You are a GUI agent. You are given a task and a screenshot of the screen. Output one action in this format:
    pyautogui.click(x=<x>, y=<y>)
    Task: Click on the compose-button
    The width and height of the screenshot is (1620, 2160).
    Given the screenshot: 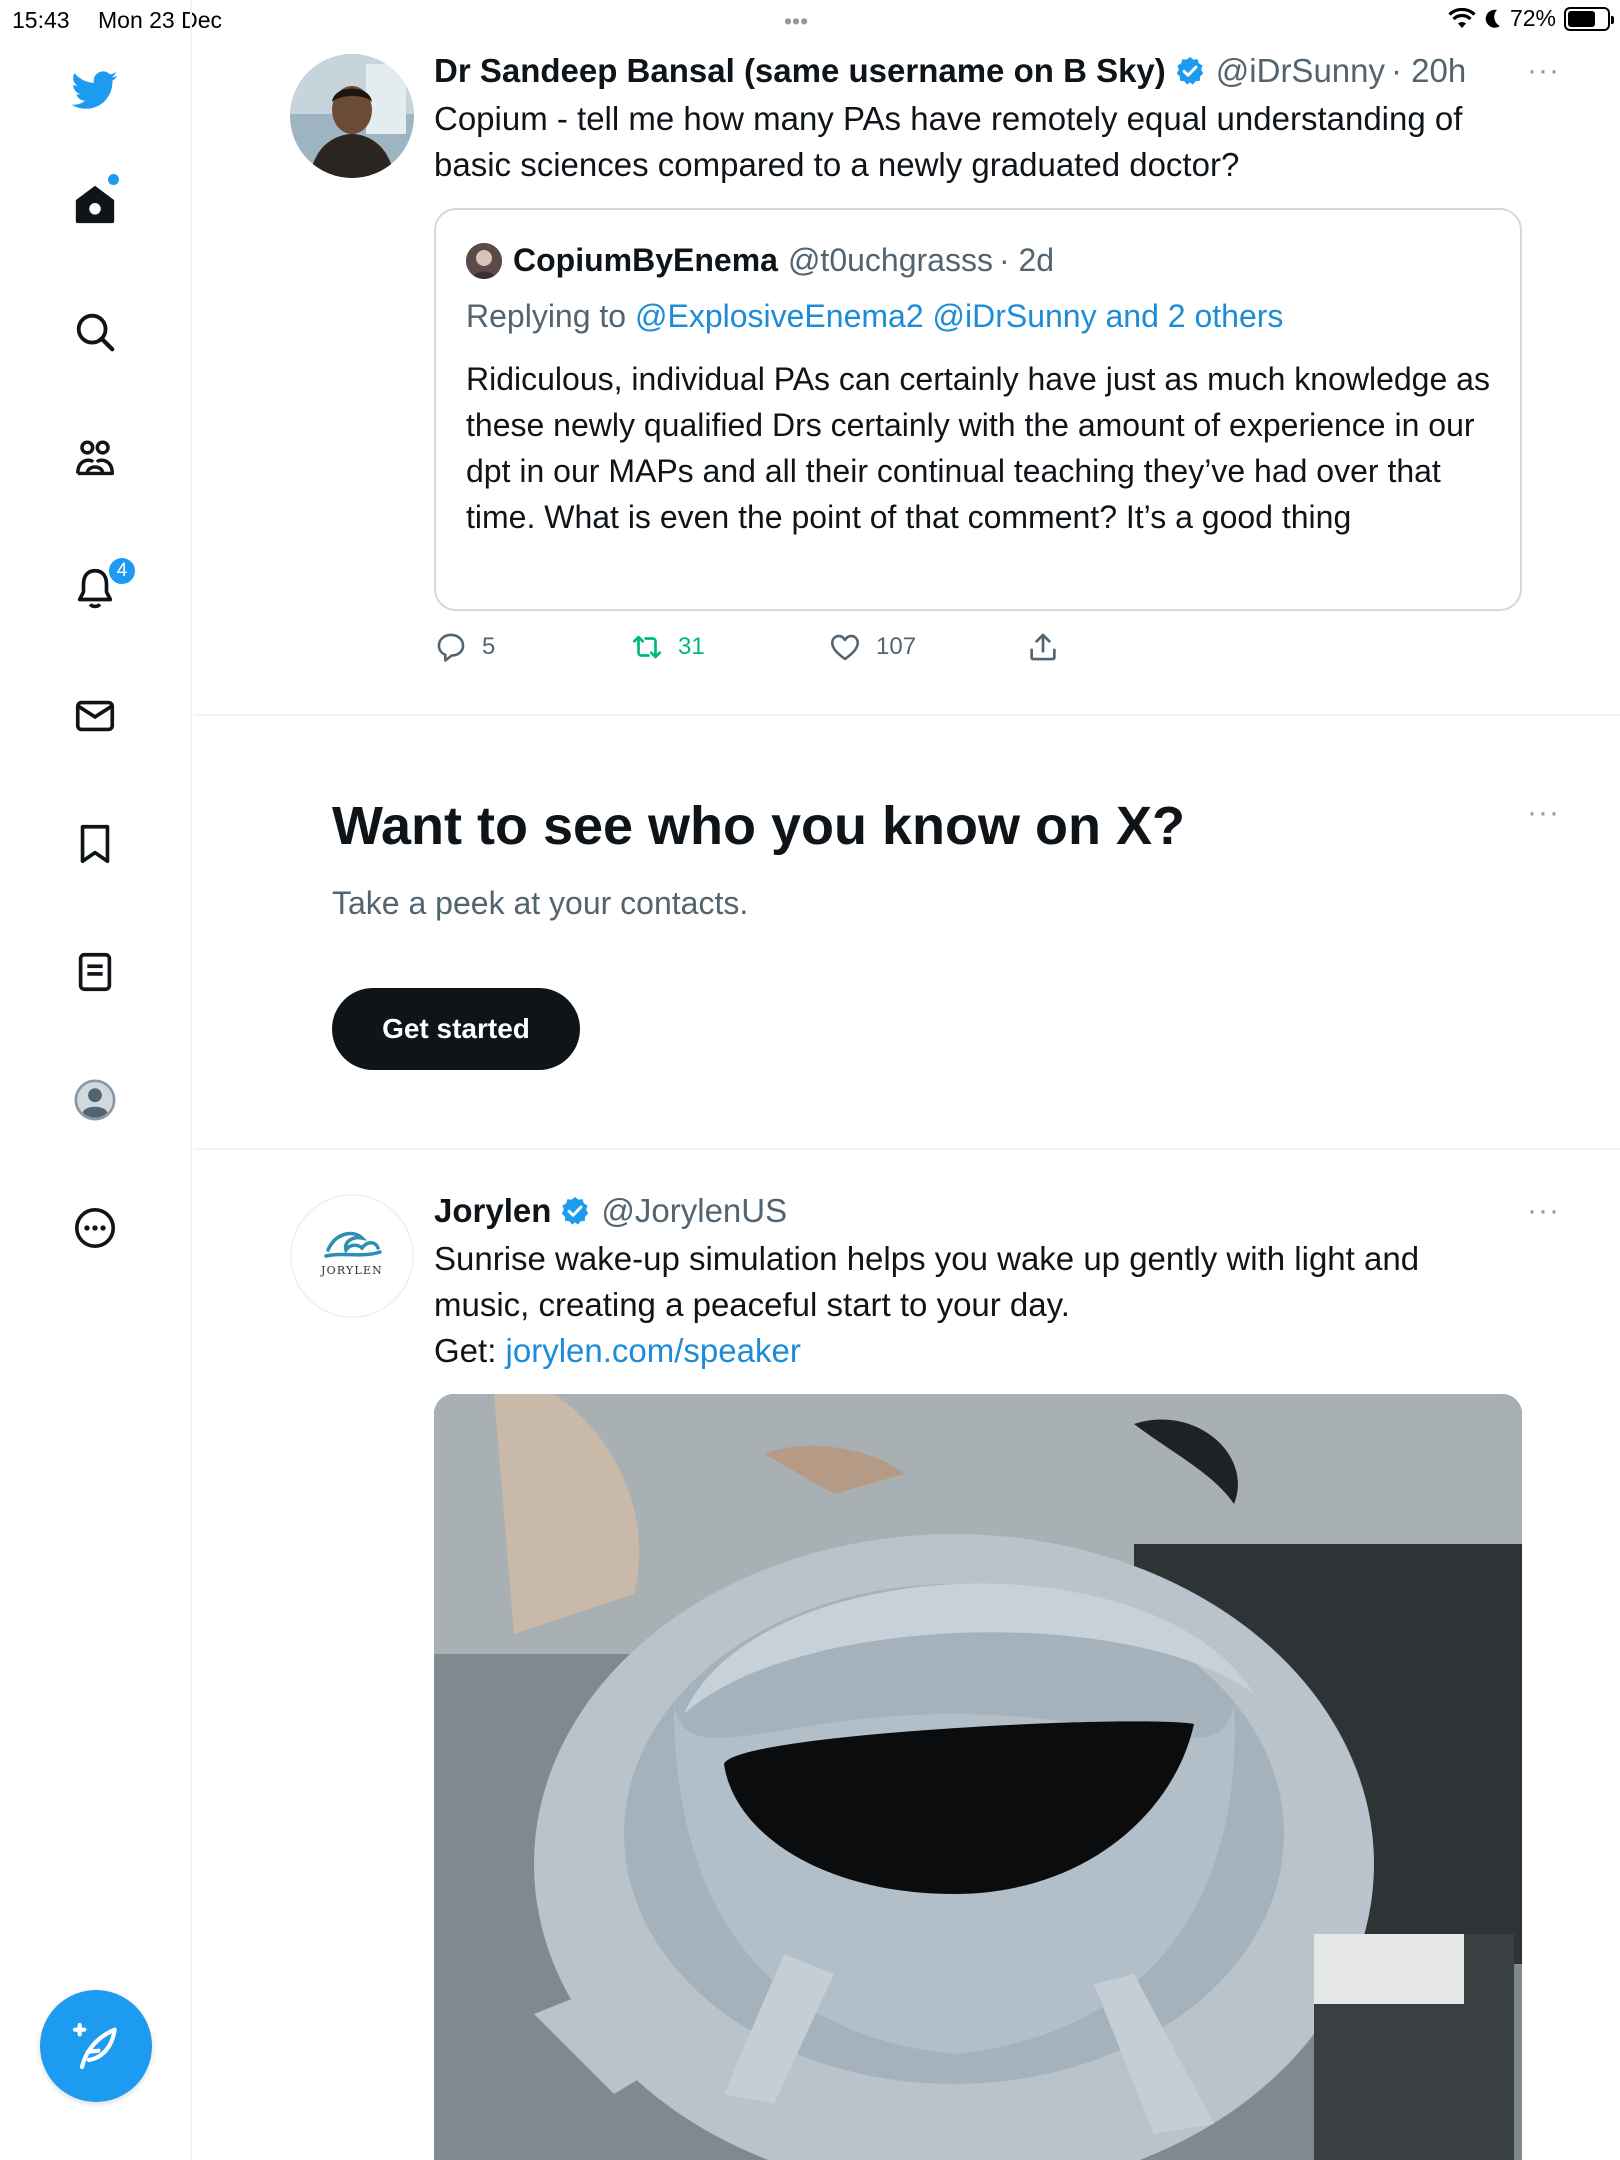 What is the action you would take?
    pyautogui.click(x=96, y=2046)
    